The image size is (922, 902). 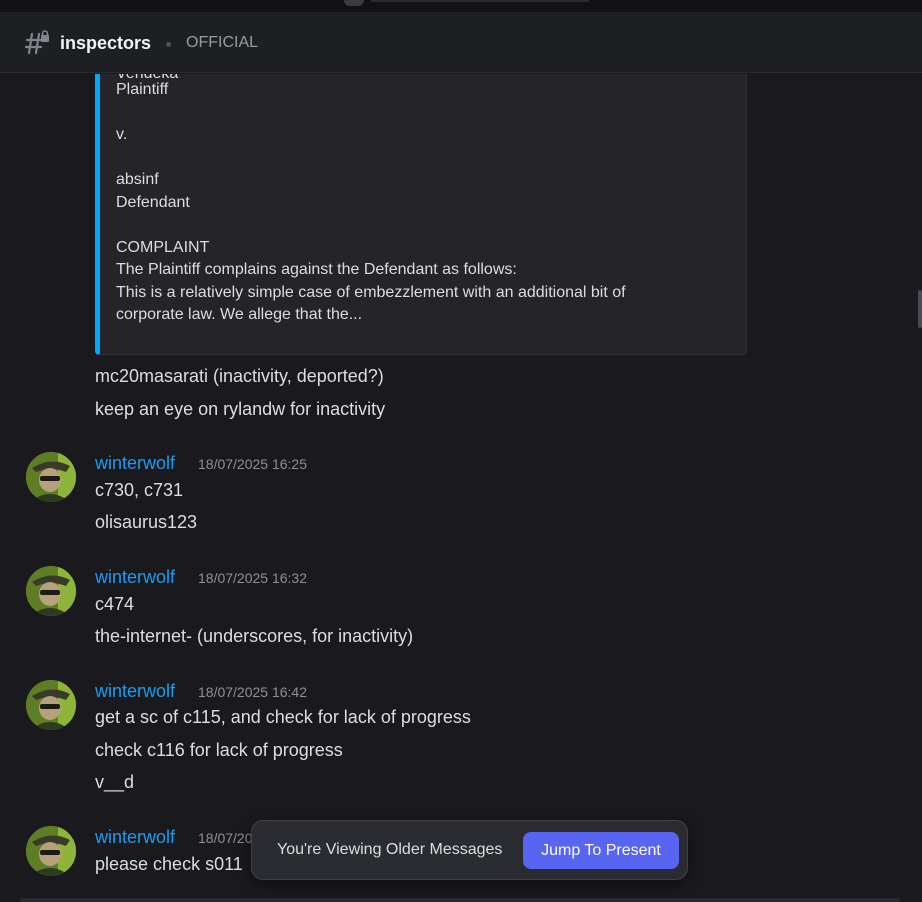 I want to click on message-text: v__d, so click(x=115, y=782).